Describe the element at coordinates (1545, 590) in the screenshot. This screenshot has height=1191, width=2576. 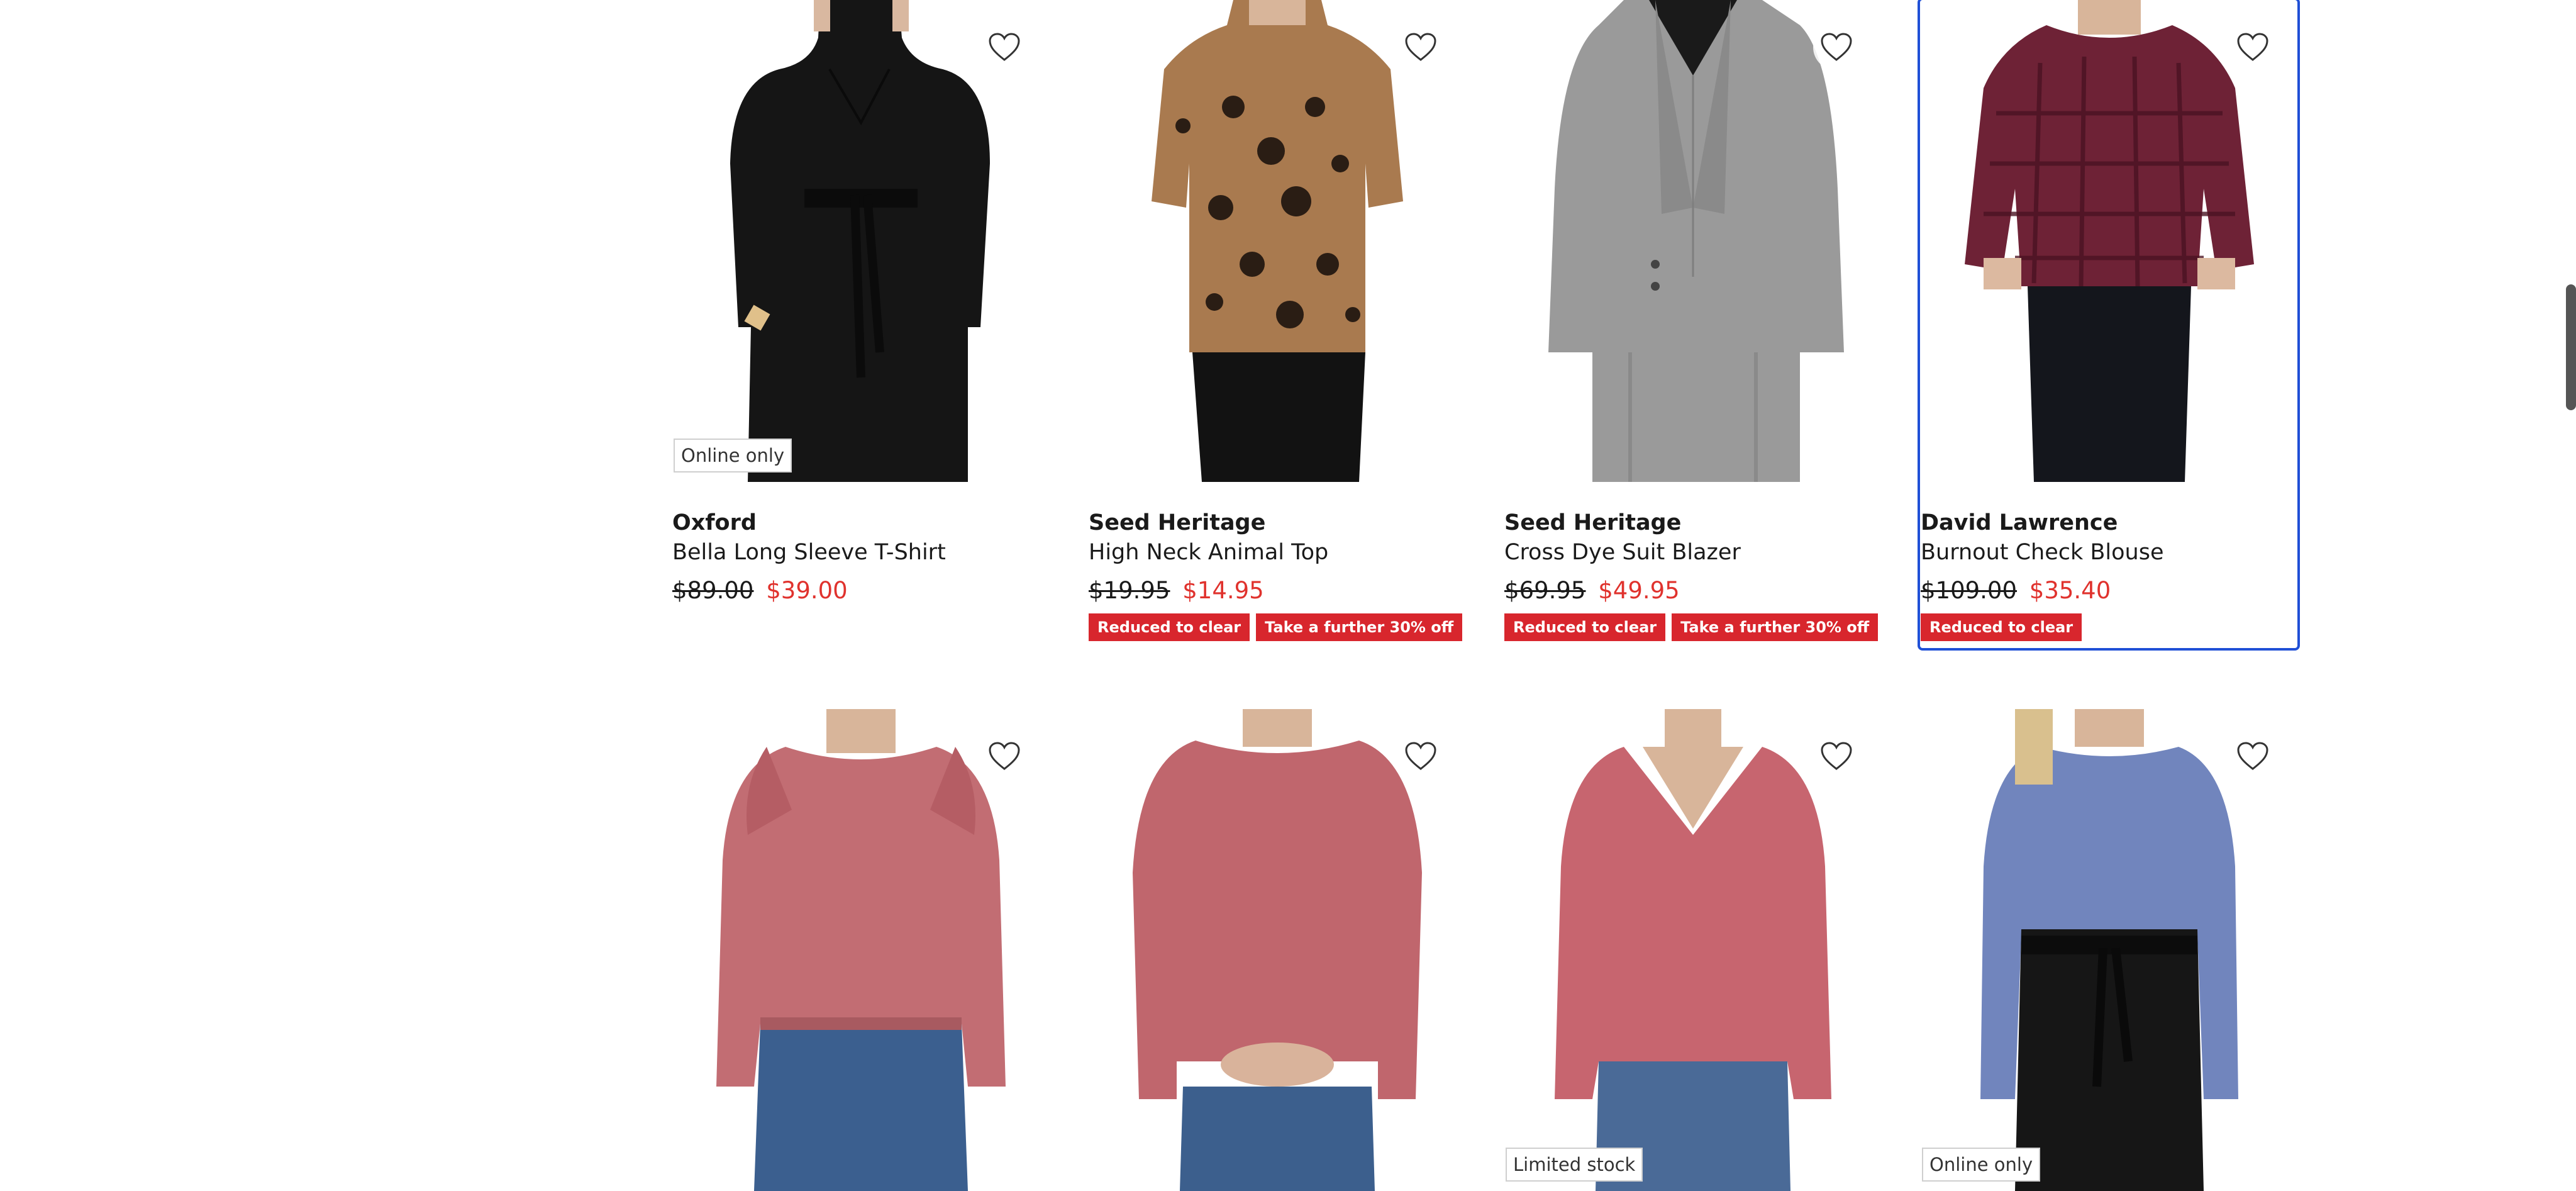
I see `original-price: $69.95` at that location.